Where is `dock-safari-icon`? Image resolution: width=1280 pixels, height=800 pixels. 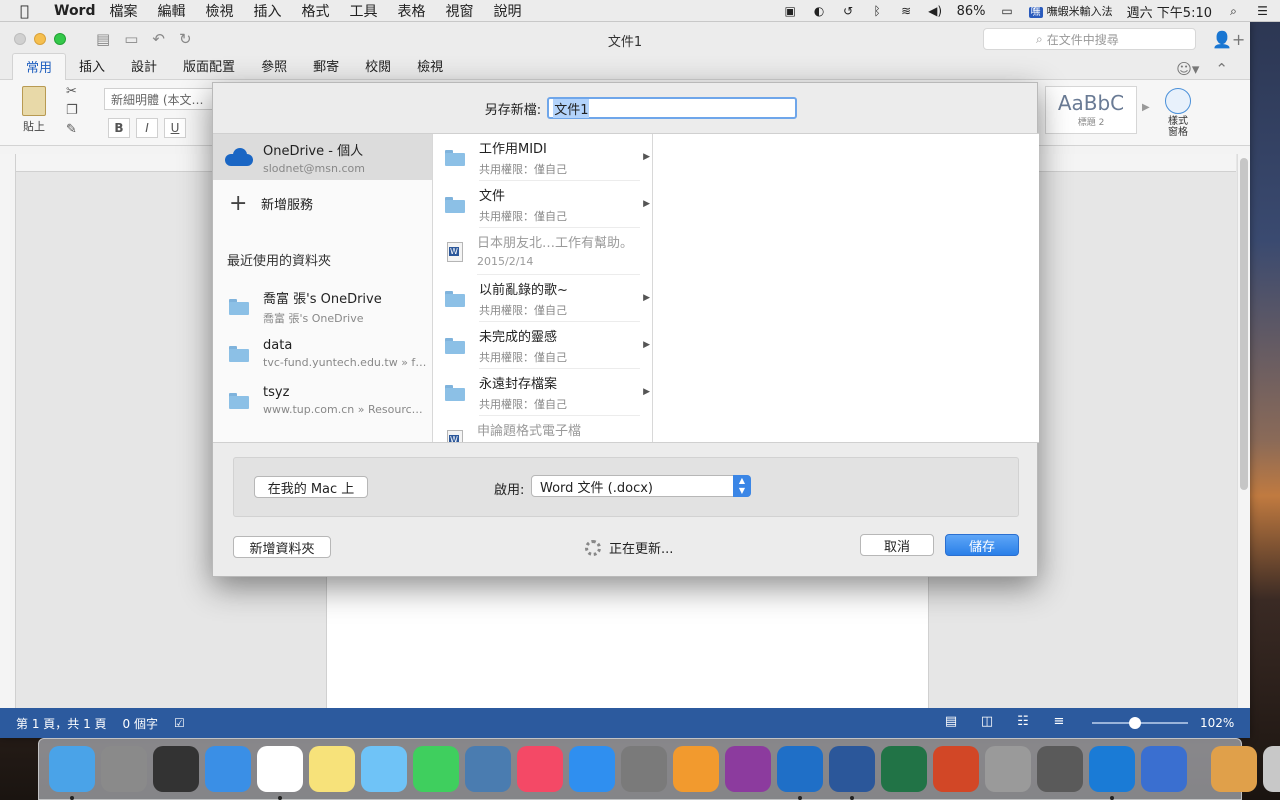 dock-safari-icon is located at coordinates (228, 769).